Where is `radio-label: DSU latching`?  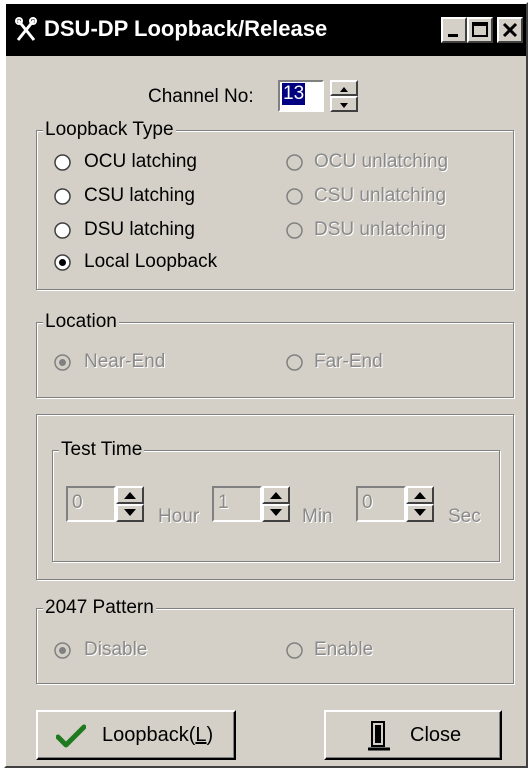
radio-label: DSU latching is located at coordinates (139, 229).